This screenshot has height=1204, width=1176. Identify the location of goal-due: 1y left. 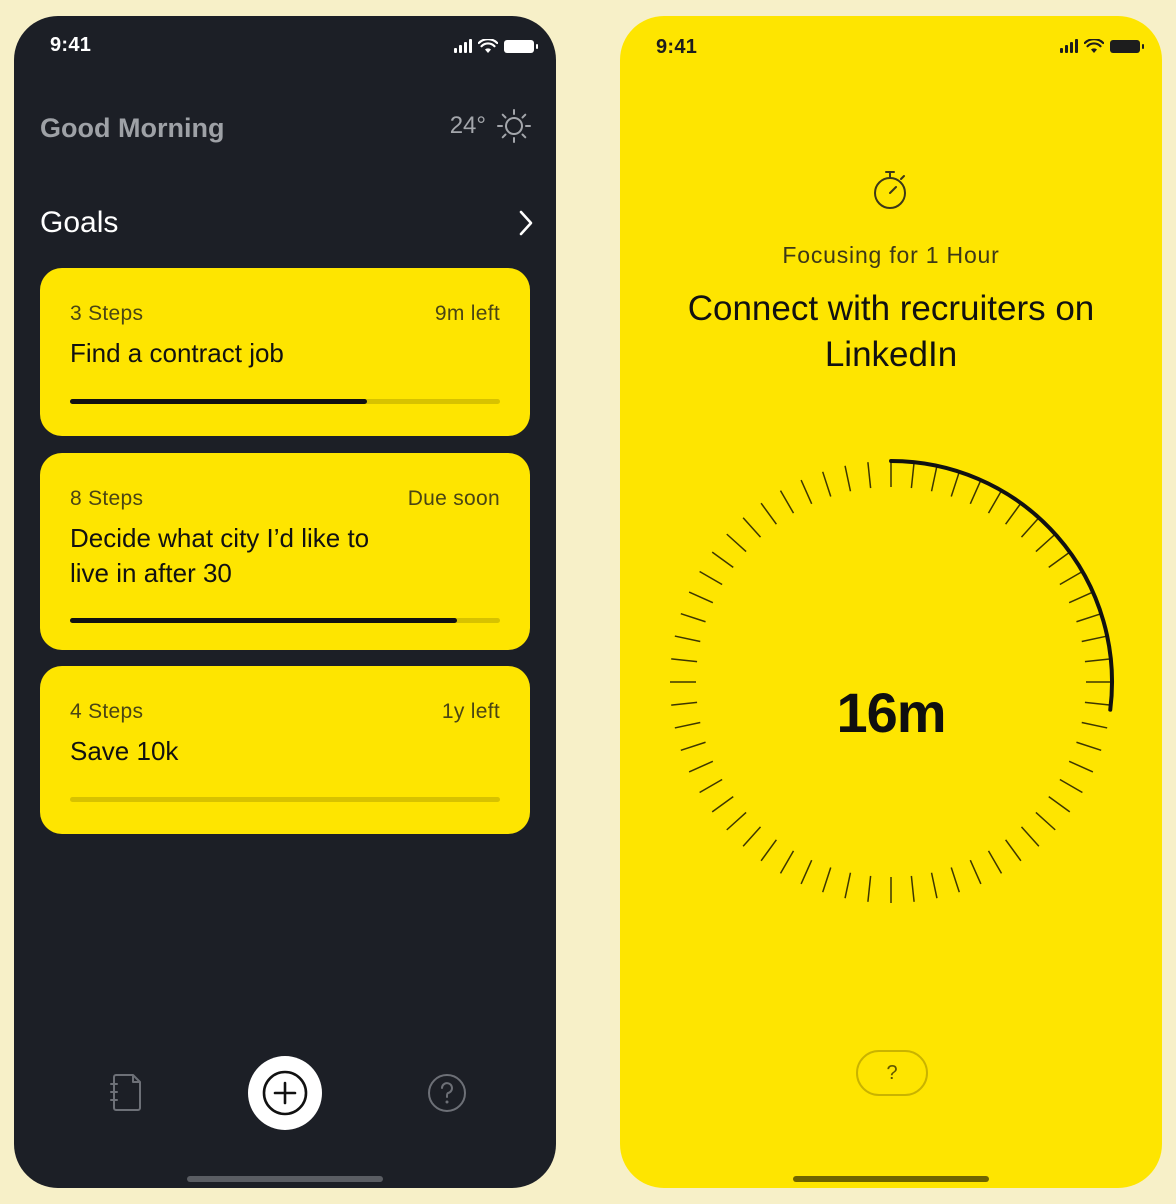
(470, 711).